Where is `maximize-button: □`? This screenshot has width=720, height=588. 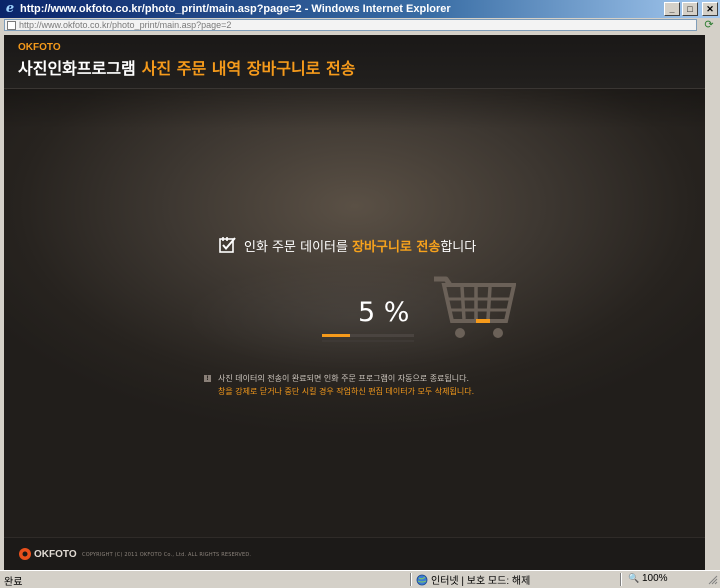
maximize-button: □ is located at coordinates (690, 9).